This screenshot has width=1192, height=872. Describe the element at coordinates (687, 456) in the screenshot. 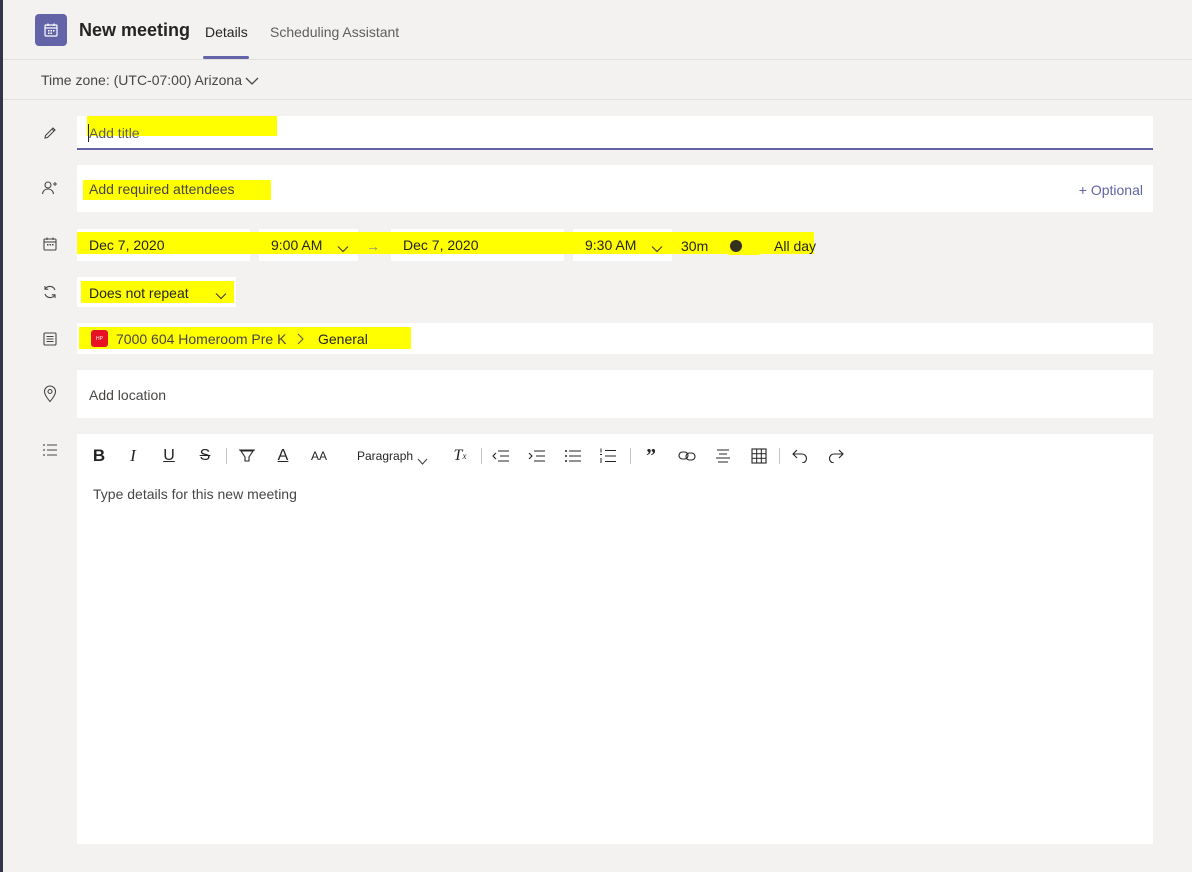

I see `link-icon` at that location.